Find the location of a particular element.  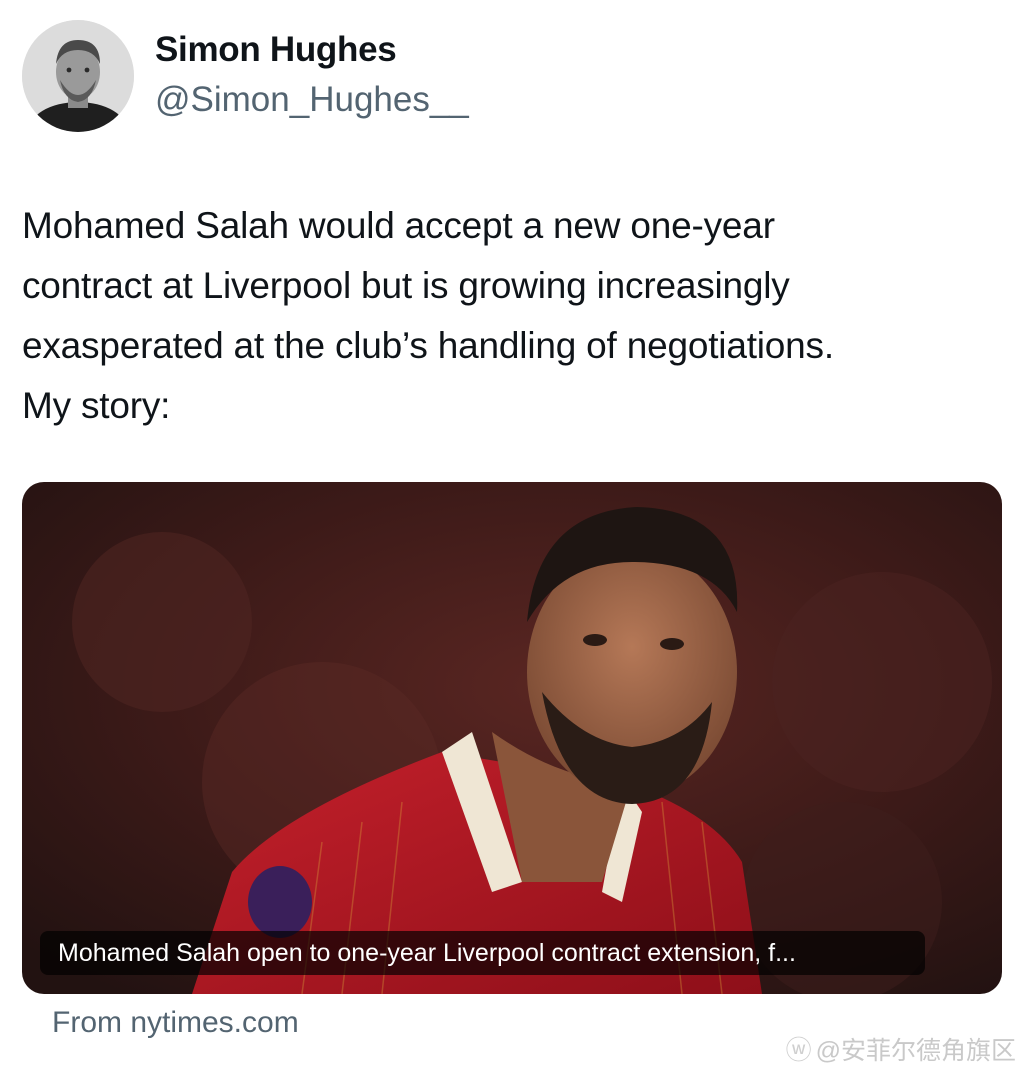

watermark: ⓦ @安菲尔德角旗区 is located at coordinates (901, 1048).